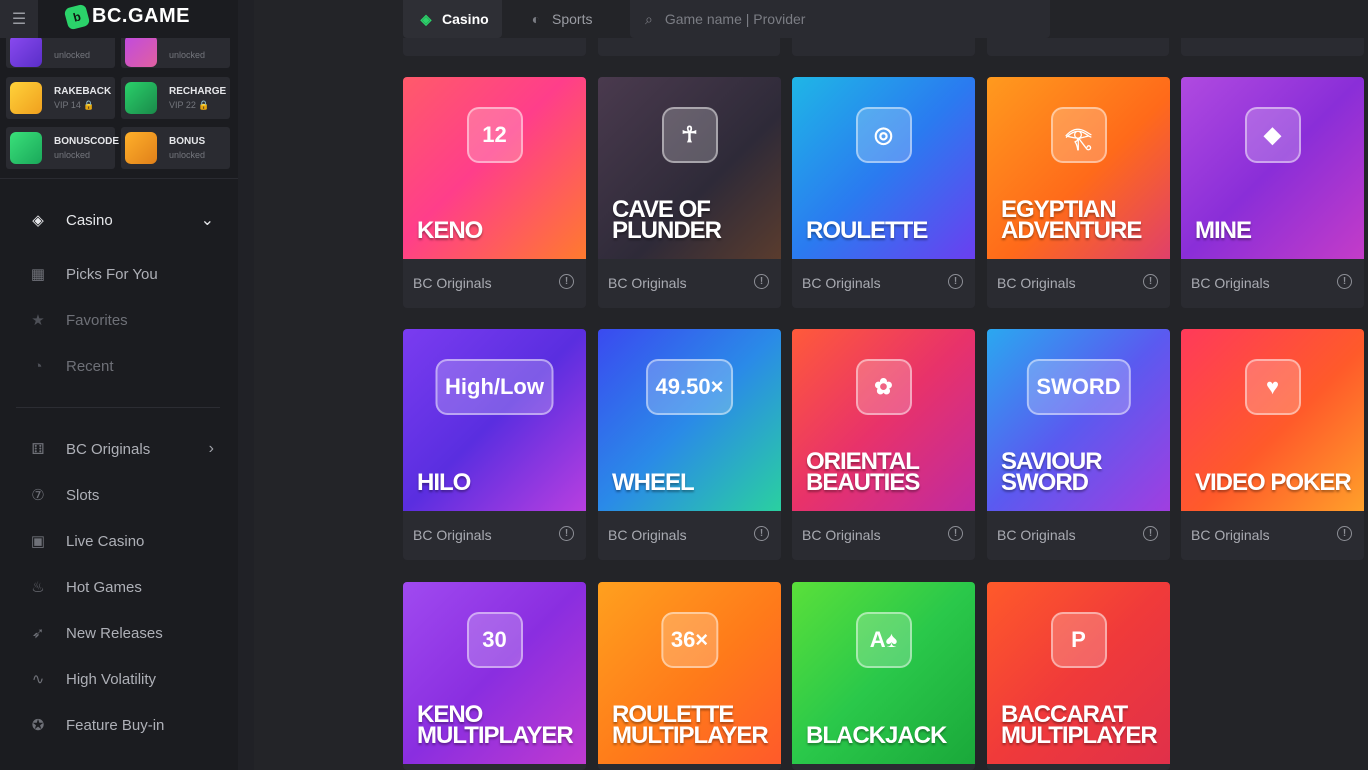 The height and width of the screenshot is (770, 1368). What do you see at coordinates (74, 105) in the screenshot?
I see `promo-subtitle: VIP 14 🔒` at bounding box center [74, 105].